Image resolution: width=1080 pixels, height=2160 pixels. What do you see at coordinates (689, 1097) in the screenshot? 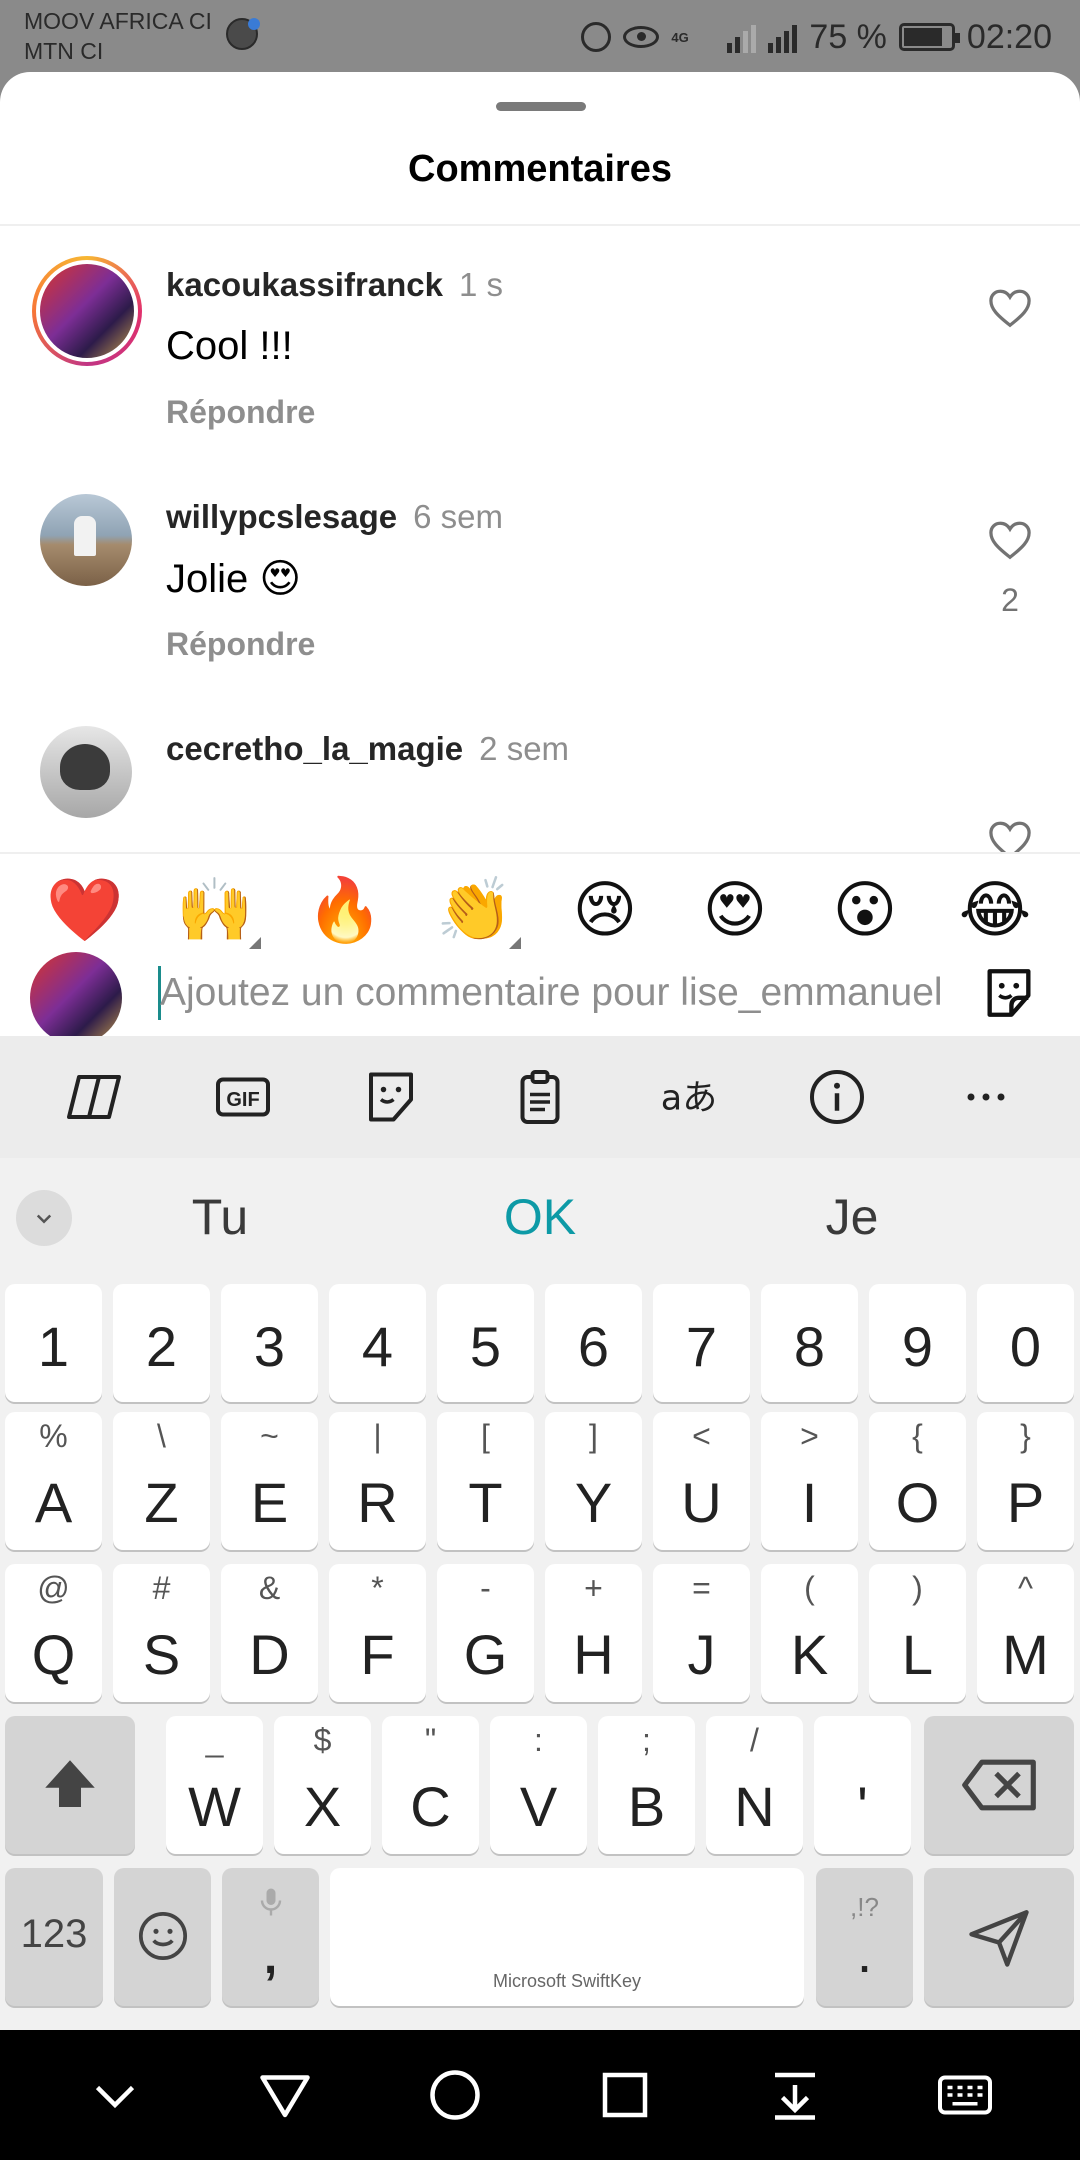
I see `translate-icon: aあ` at bounding box center [689, 1097].